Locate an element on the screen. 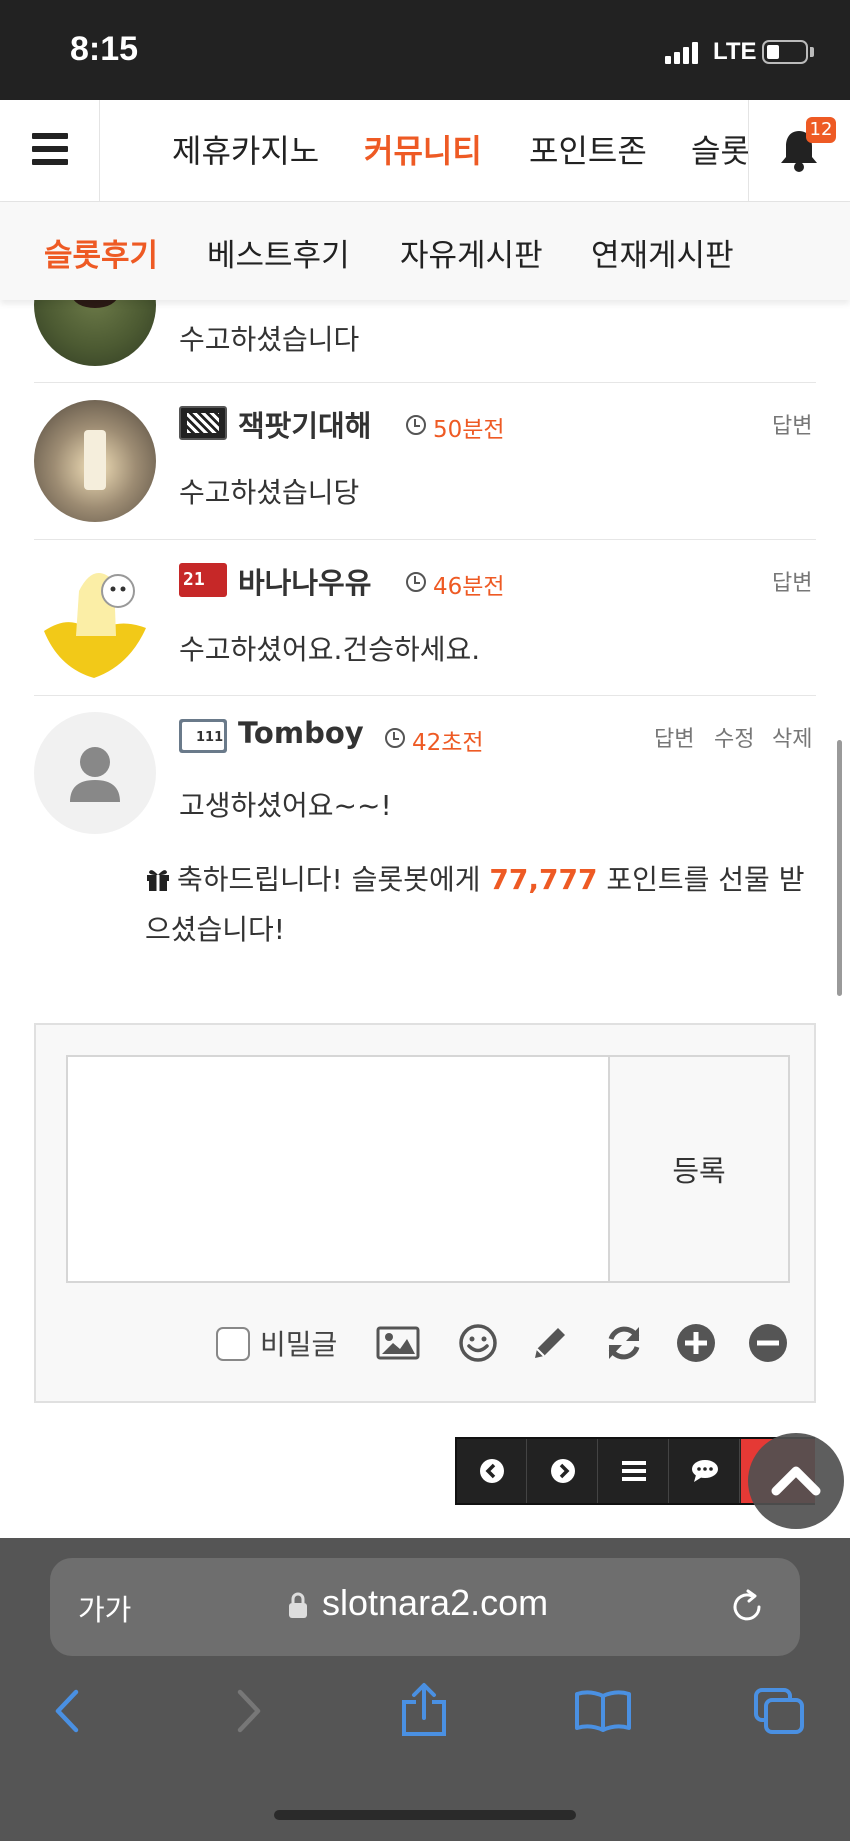 This screenshot has height=1841, width=850. comment-time: 42초전 is located at coordinates (448, 743).